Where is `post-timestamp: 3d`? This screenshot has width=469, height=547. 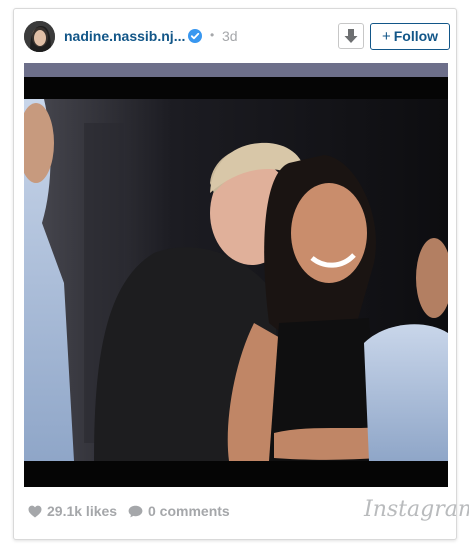 post-timestamp: 3d is located at coordinates (230, 36).